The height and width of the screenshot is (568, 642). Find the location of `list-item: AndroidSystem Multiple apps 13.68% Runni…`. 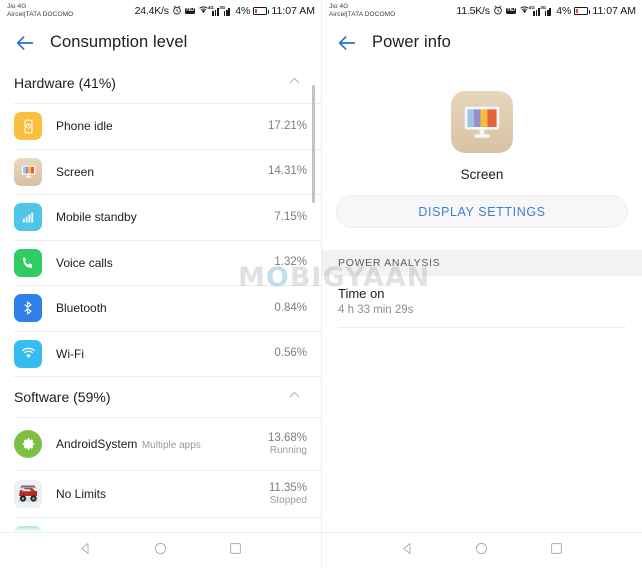

list-item: AndroidSystem Multiple apps 13.68% Runni… is located at coordinates (160, 444).